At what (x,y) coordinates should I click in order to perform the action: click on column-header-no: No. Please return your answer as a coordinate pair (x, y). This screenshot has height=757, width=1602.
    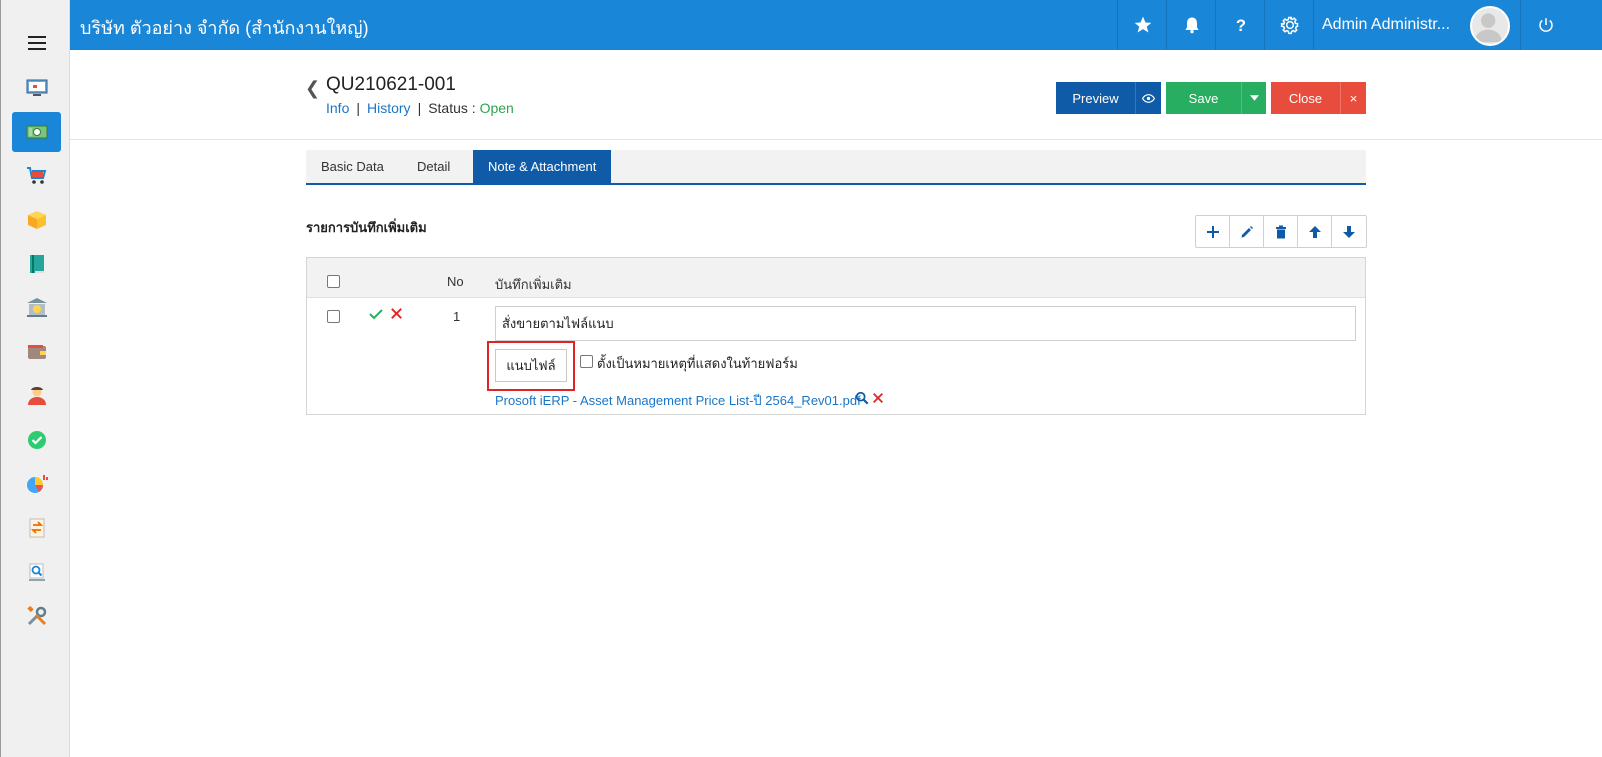
    Looking at the image, I should click on (455, 281).